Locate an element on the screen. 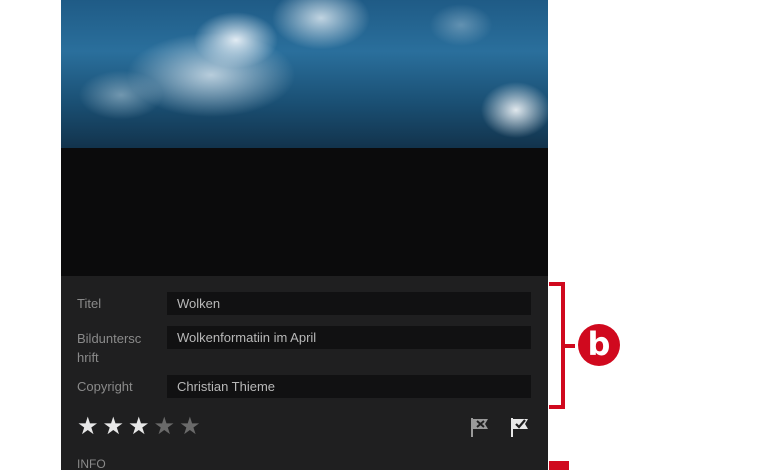  copyright-label: Copyright is located at coordinates (105, 386).